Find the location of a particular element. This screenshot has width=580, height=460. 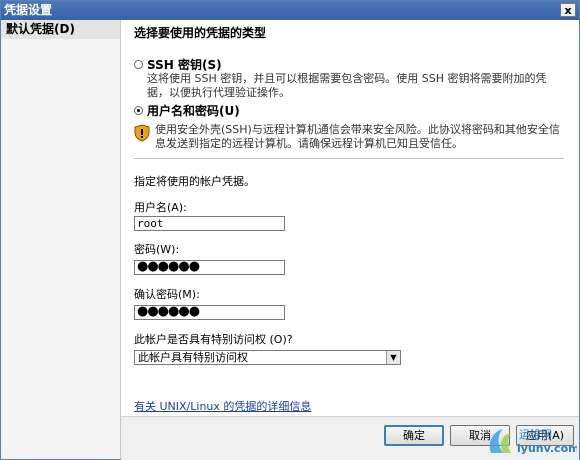

special-access-value: 此帐户具有特别访问权 is located at coordinates (193, 357).